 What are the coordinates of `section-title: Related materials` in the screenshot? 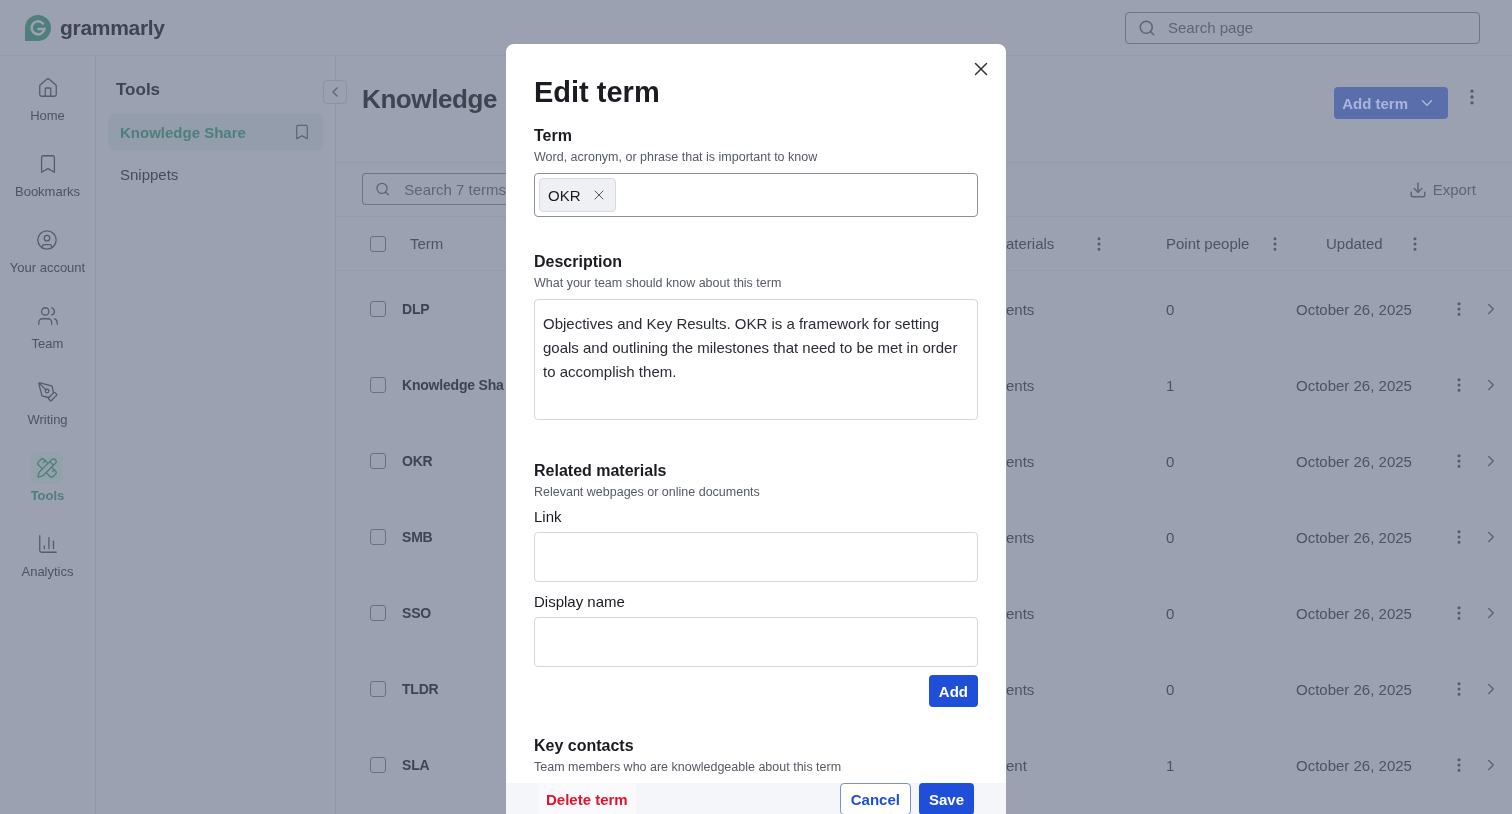 It's located at (601, 471).